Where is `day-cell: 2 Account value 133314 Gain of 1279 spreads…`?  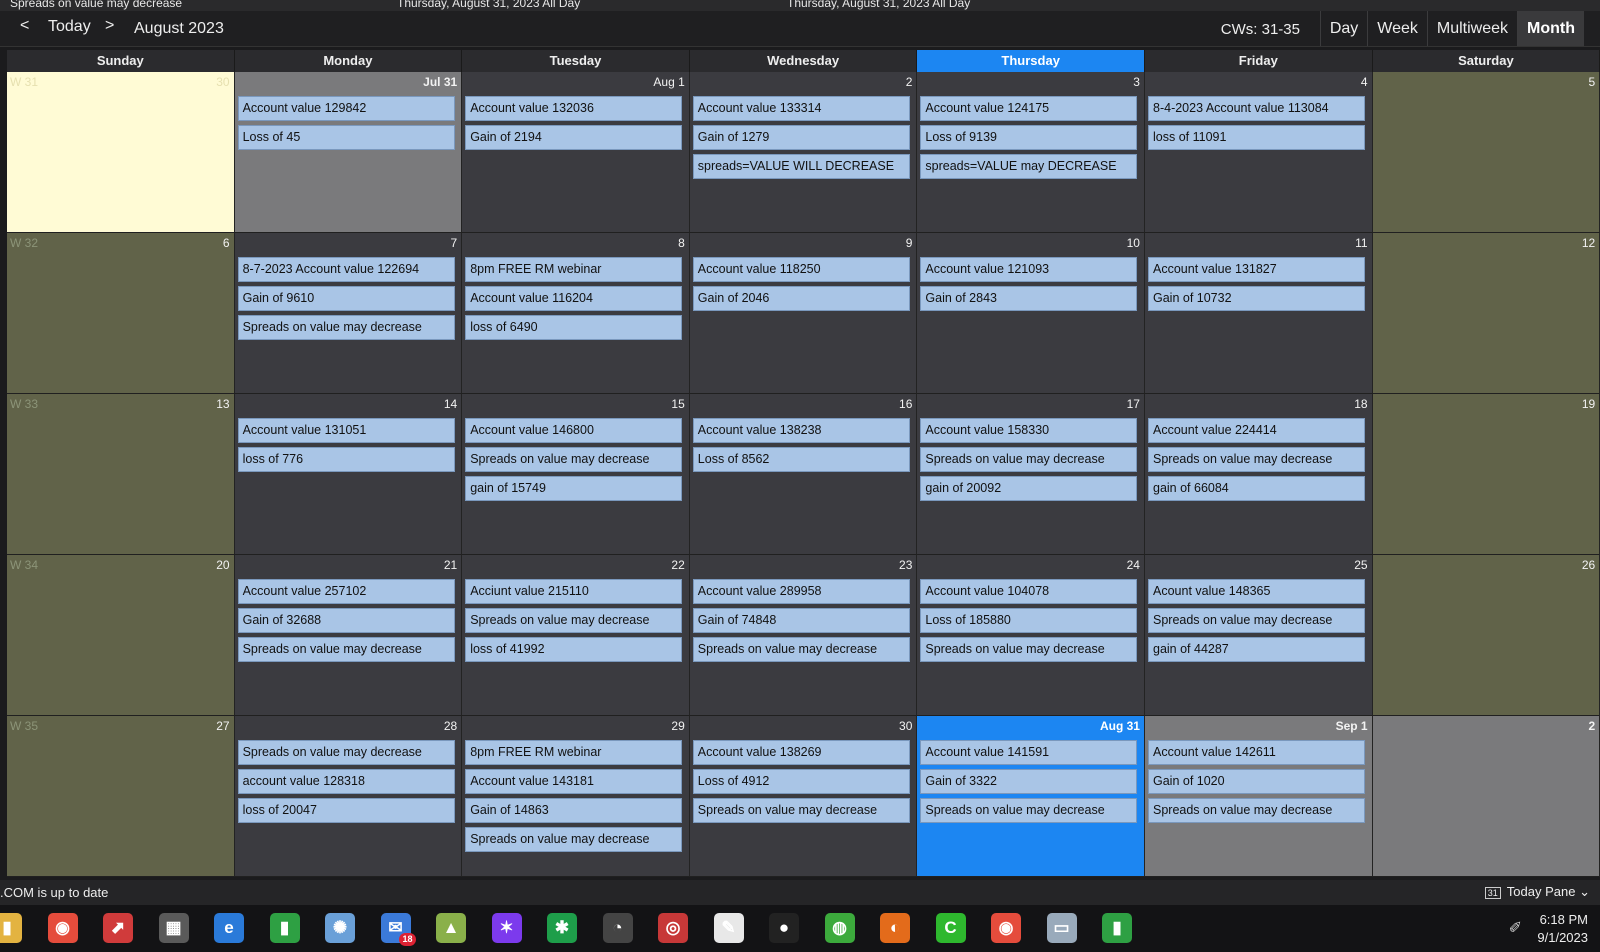 day-cell: 2 Account value 133314 Gain of 1279 spreads… is located at coordinates (803, 152).